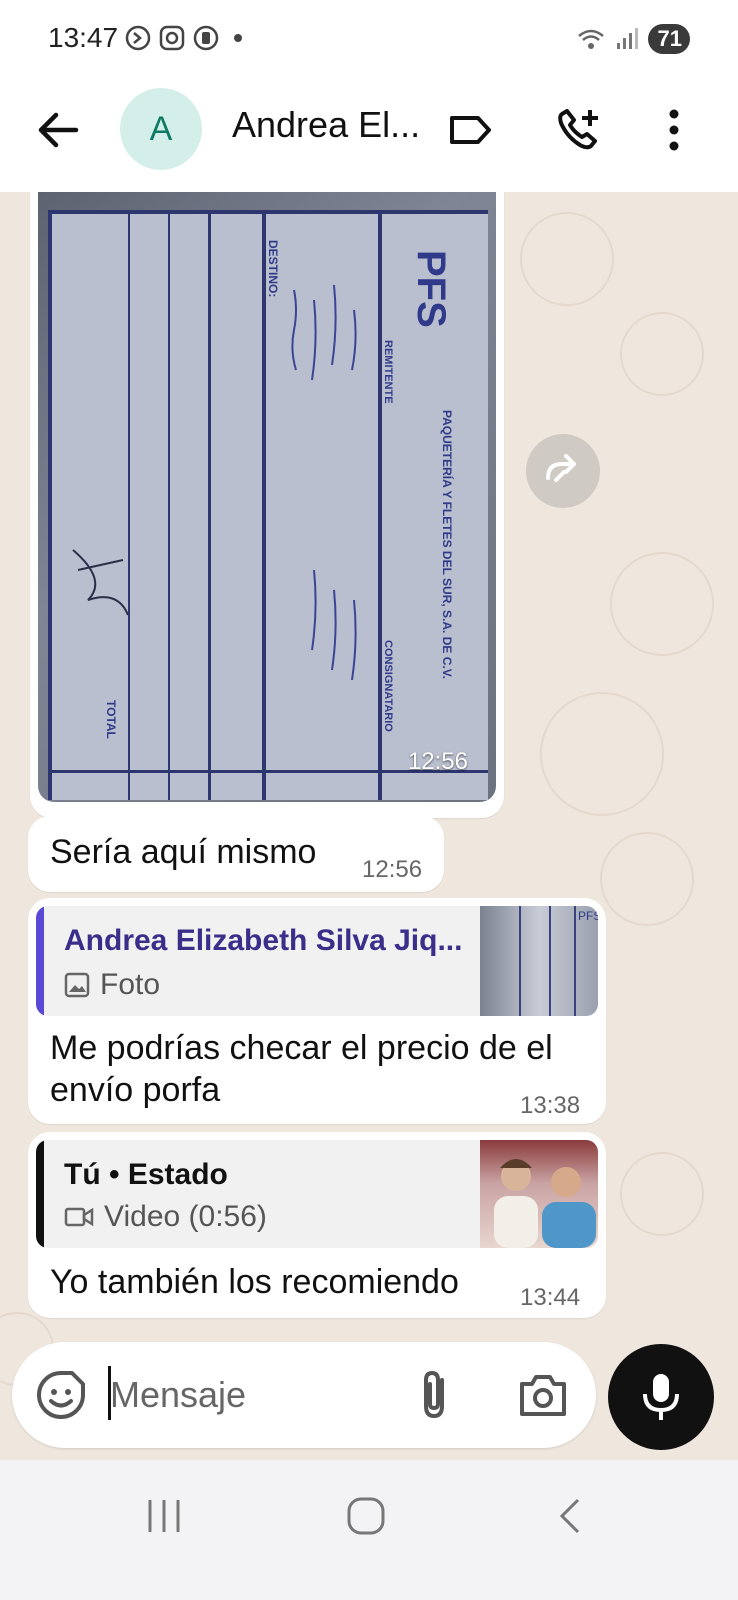 This screenshot has width=738, height=1600. I want to click on message-time: 13:44, so click(550, 1297).